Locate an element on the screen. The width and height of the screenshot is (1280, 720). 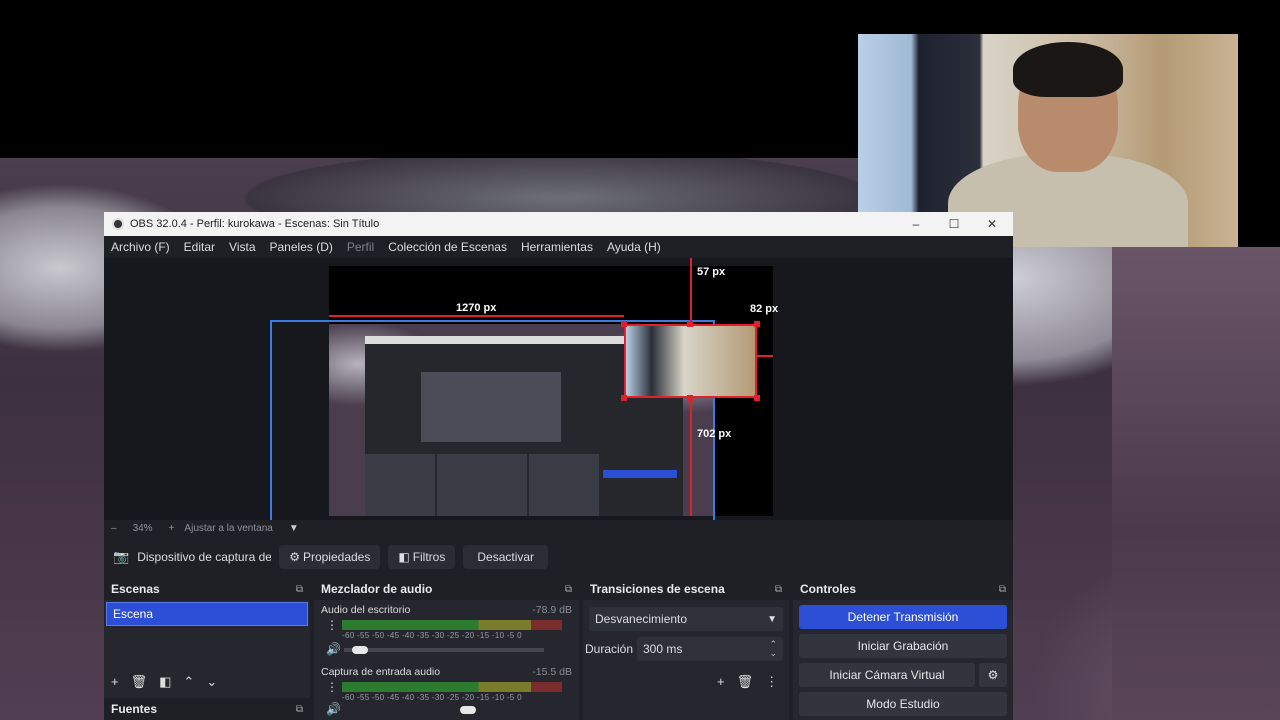
stop-stream-button: Detener Transmisión is located at coordinates (903, 617).